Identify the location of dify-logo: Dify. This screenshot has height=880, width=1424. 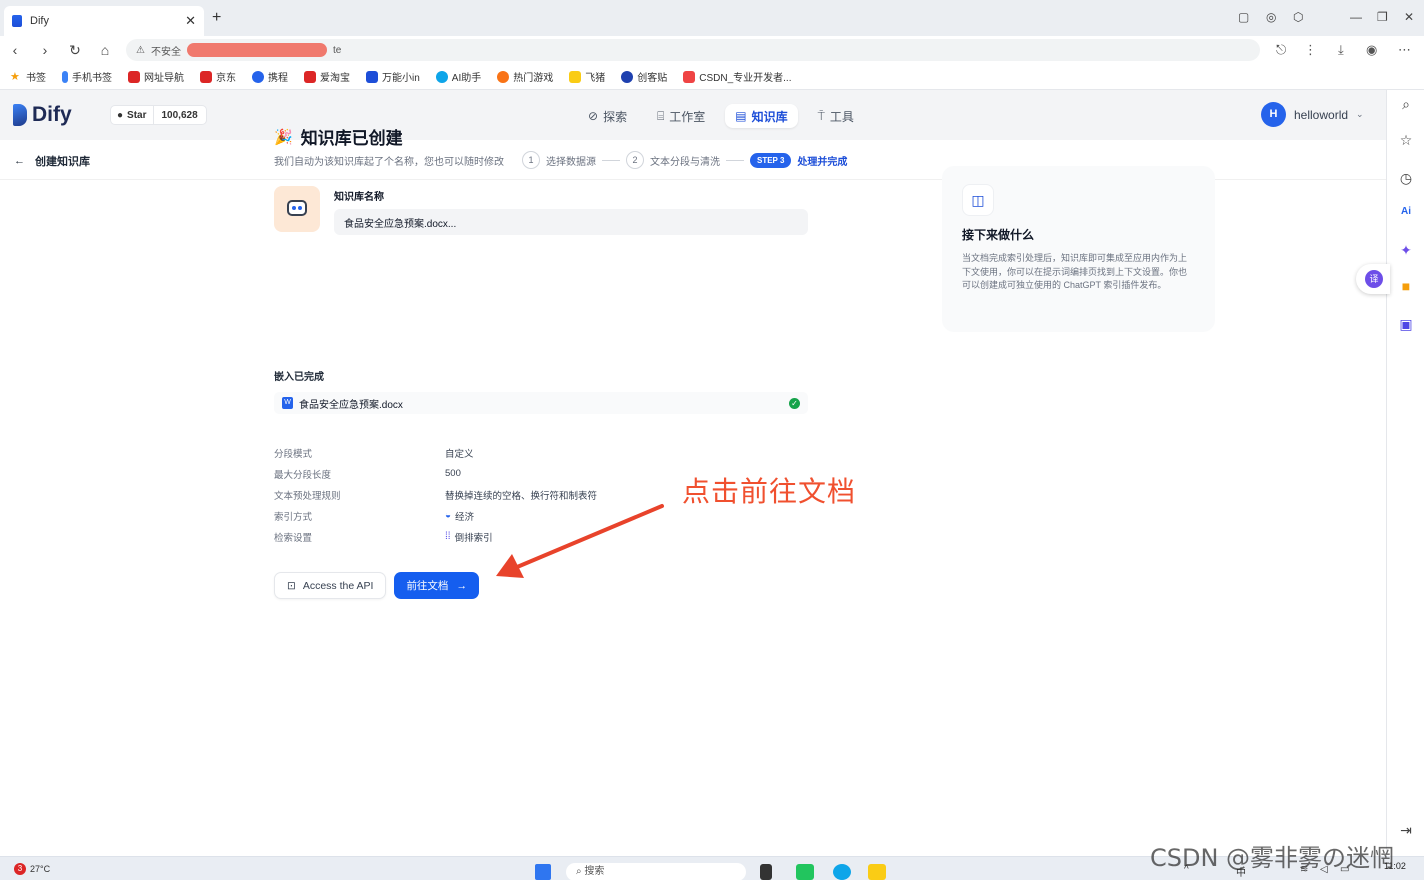
(42, 115).